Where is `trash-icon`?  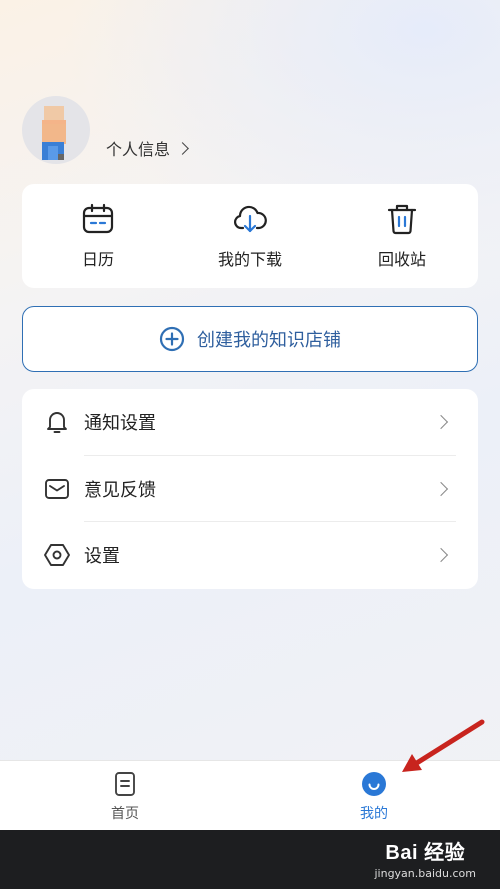 trash-icon is located at coordinates (402, 219).